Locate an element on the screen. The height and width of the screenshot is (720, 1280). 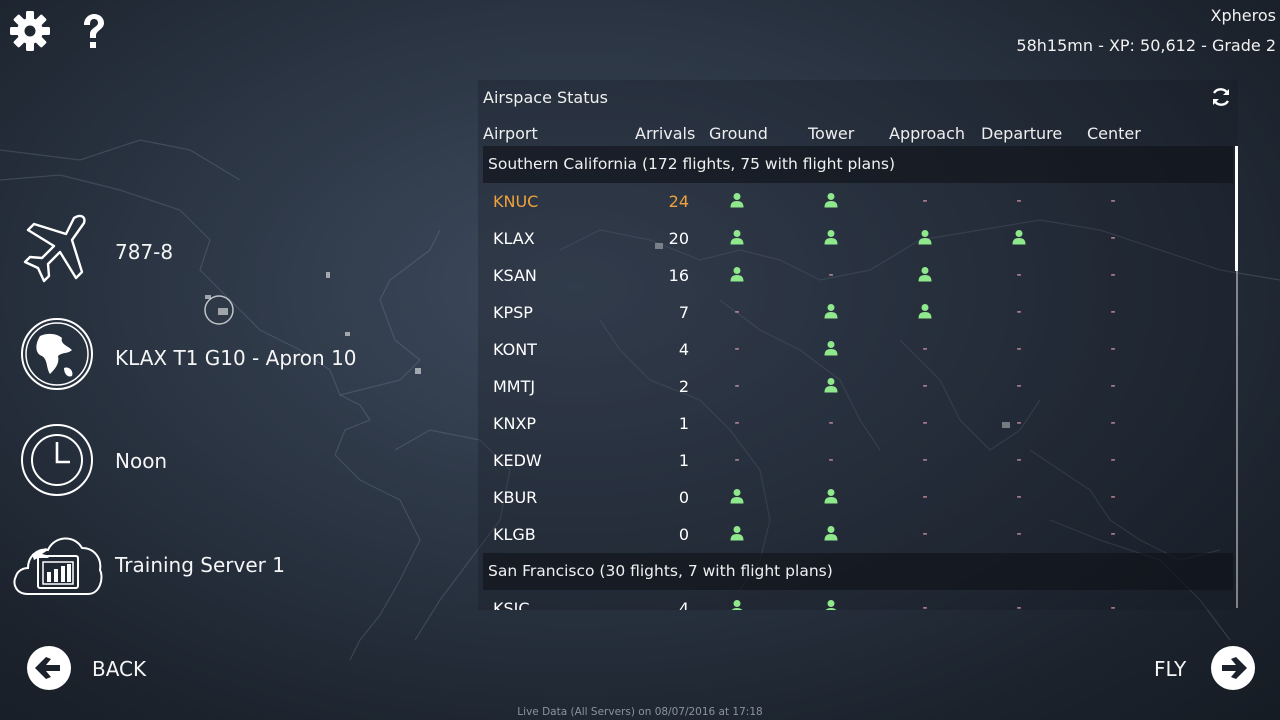
column-approach: Approach is located at coordinates (927, 133).